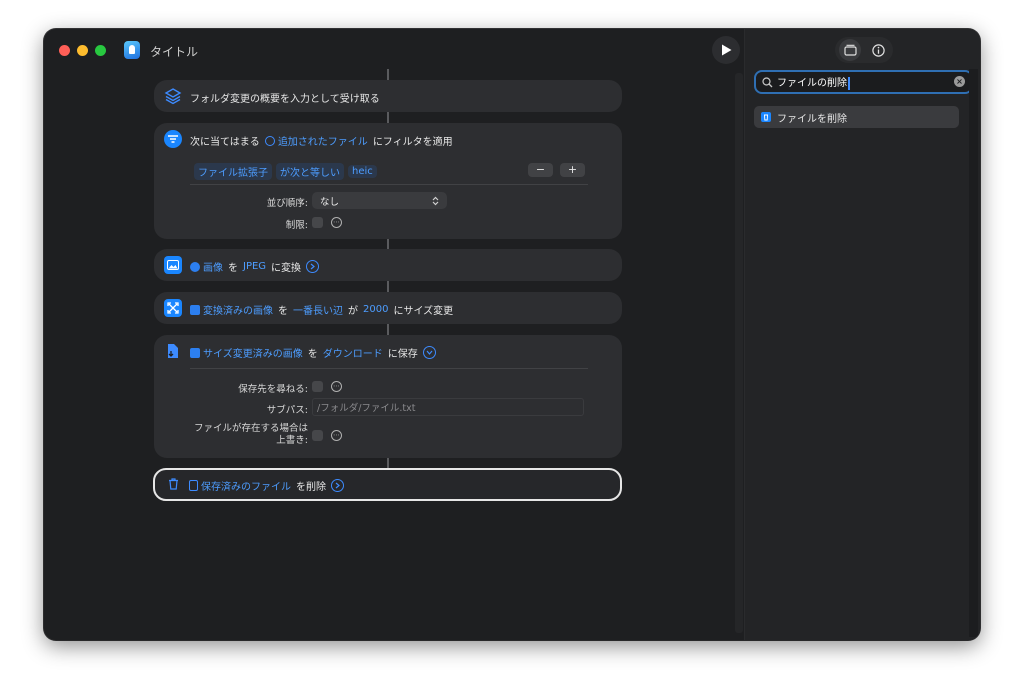  Describe the element at coordinates (269, 140) in the screenshot. I see `gear-icon` at that location.